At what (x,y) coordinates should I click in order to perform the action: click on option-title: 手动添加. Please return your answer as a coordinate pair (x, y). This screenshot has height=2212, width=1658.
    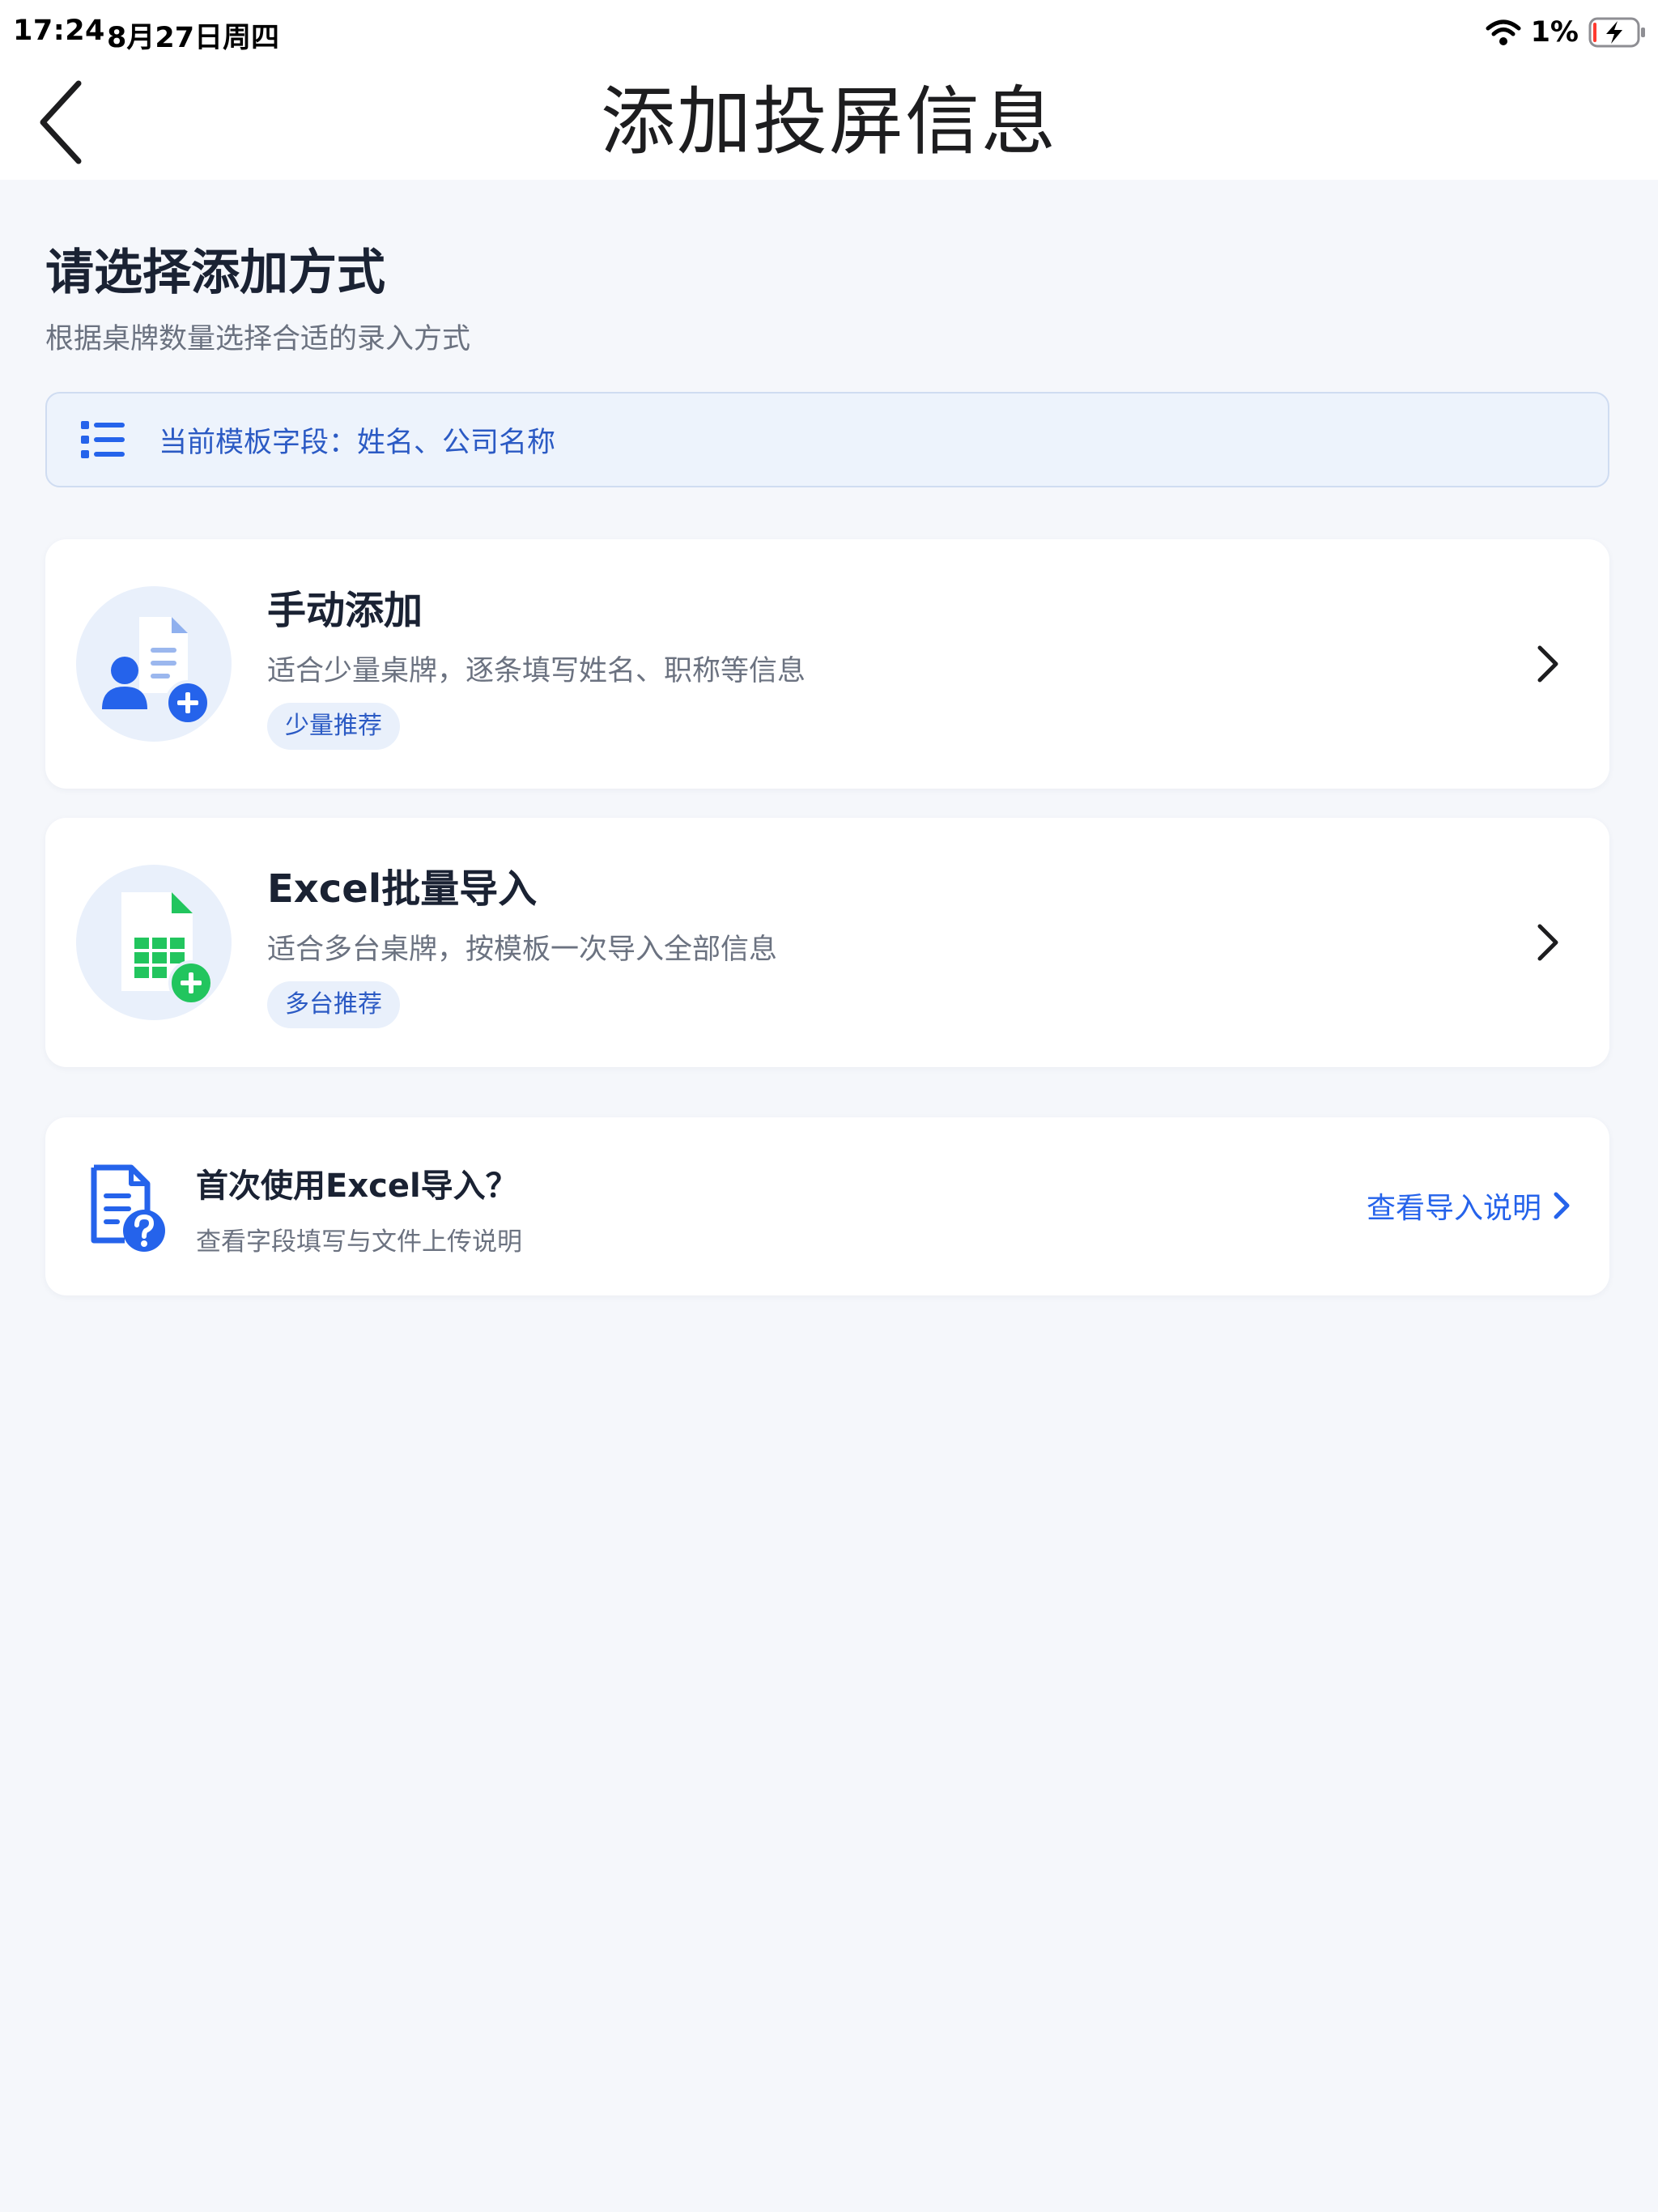
    Looking at the image, I should click on (345, 611).